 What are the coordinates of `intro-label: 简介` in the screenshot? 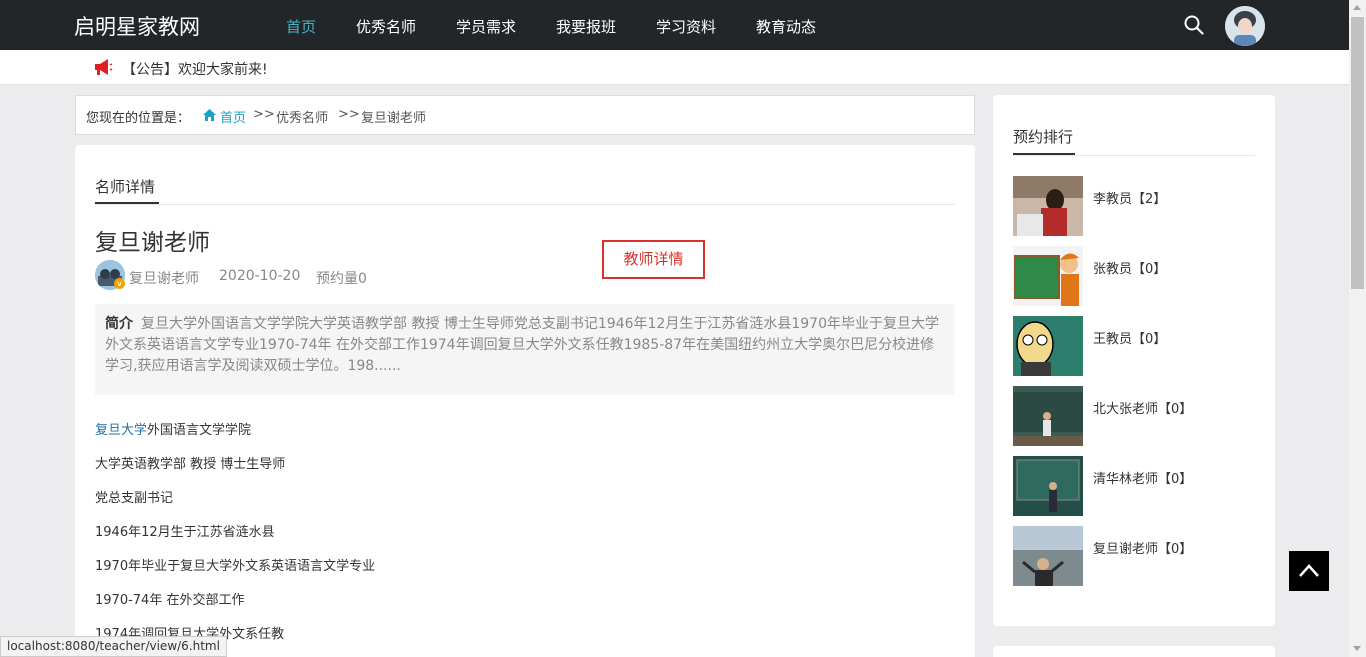 It's located at (119, 324).